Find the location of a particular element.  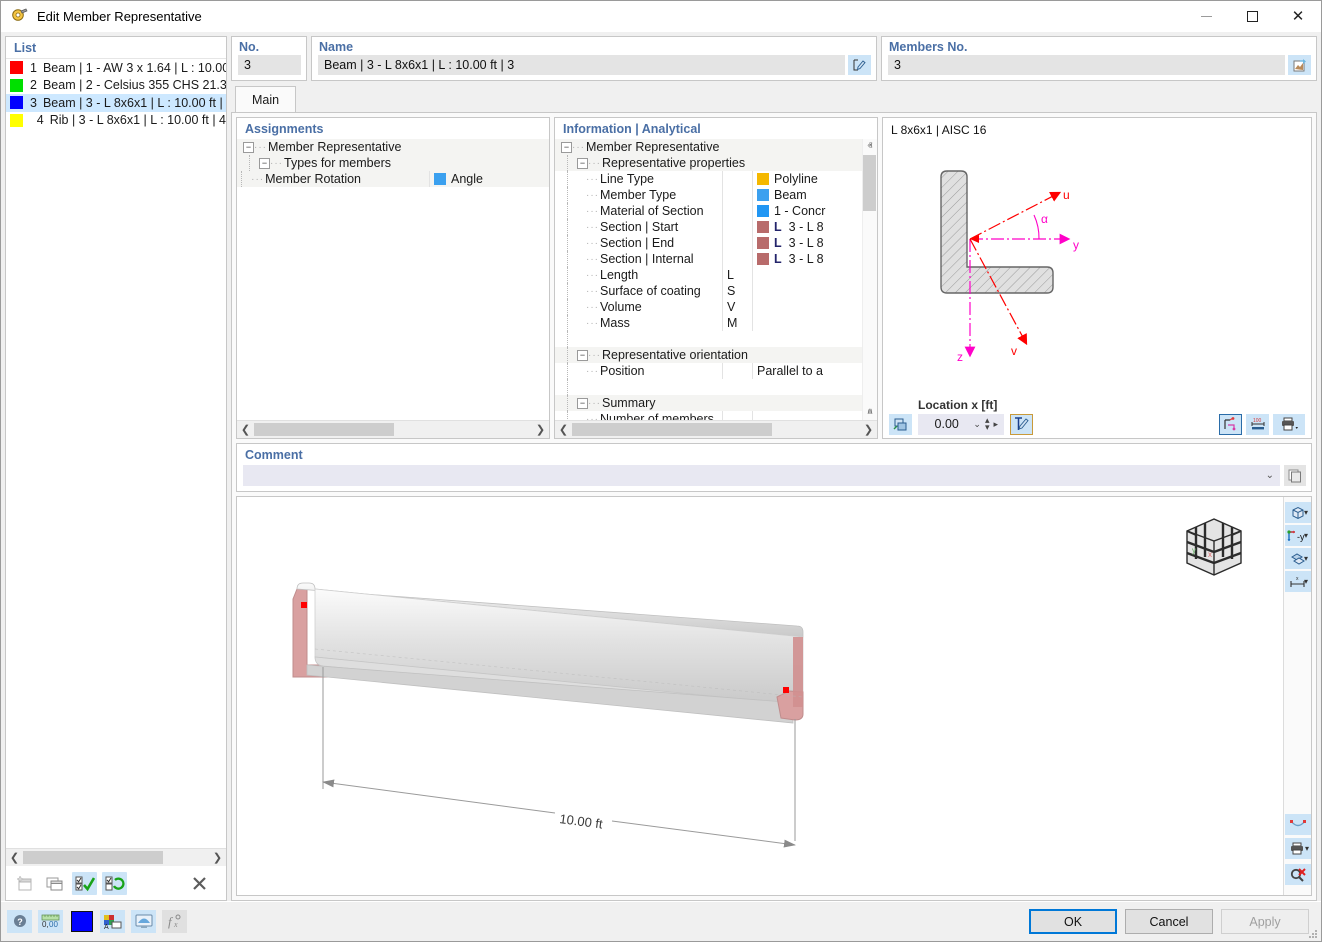

tree-row: ···· Section | End L 3 - L 8 is located at coordinates (708, 243).